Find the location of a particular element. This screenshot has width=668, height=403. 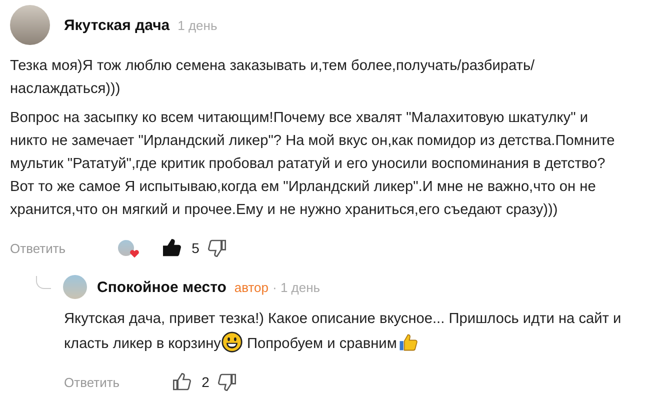

like-count: 5 is located at coordinates (196, 248).